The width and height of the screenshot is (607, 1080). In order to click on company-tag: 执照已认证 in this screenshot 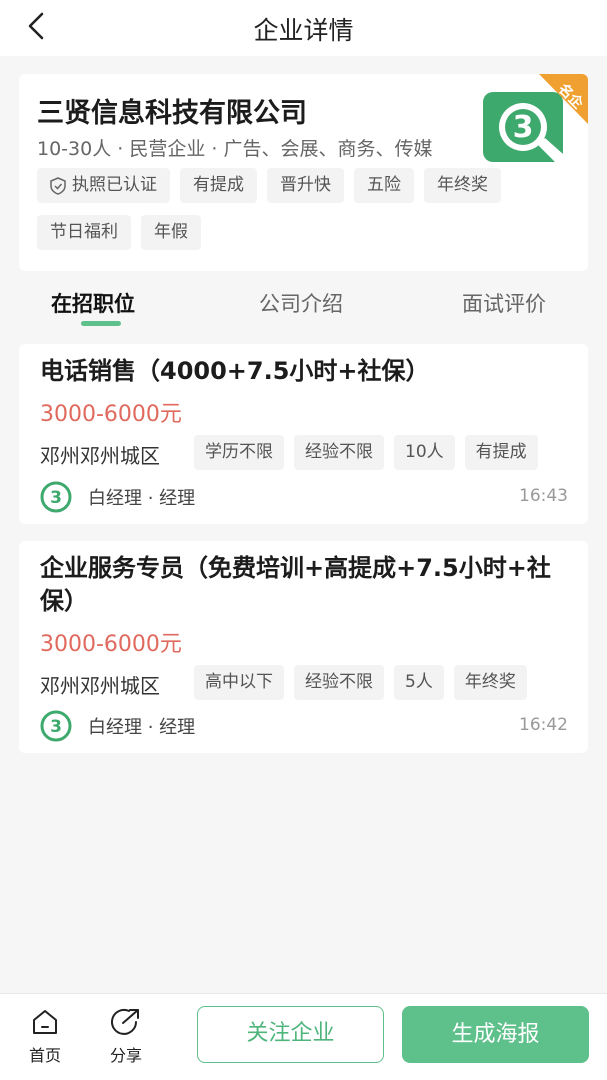, I will do `click(103, 185)`.